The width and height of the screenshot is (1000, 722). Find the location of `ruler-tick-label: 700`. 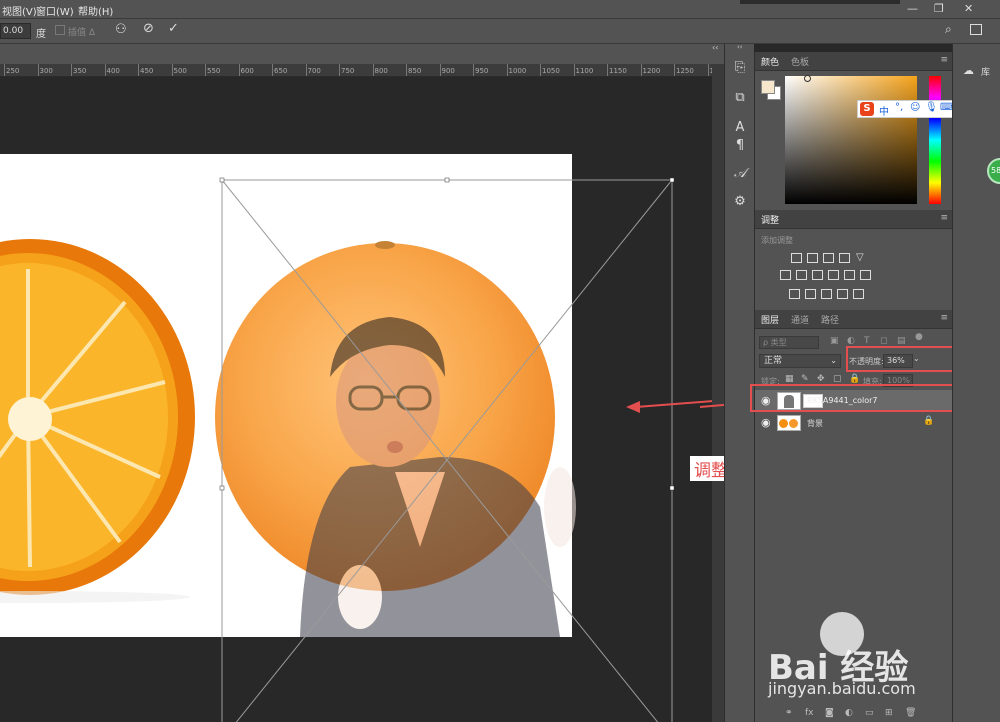

ruler-tick-label: 700 is located at coordinates (314, 71).